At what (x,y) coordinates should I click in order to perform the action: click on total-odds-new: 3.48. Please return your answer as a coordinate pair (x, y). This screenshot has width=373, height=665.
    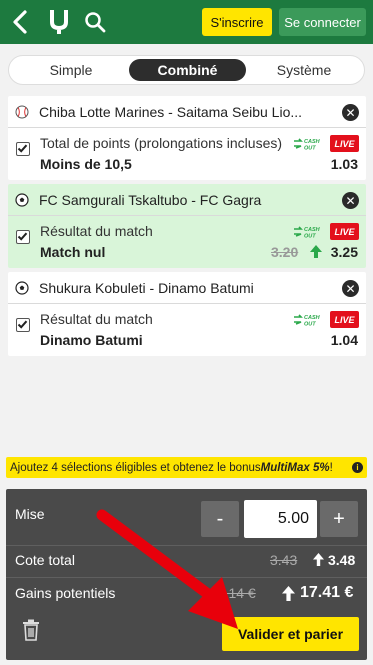
    Looking at the image, I should click on (342, 560).